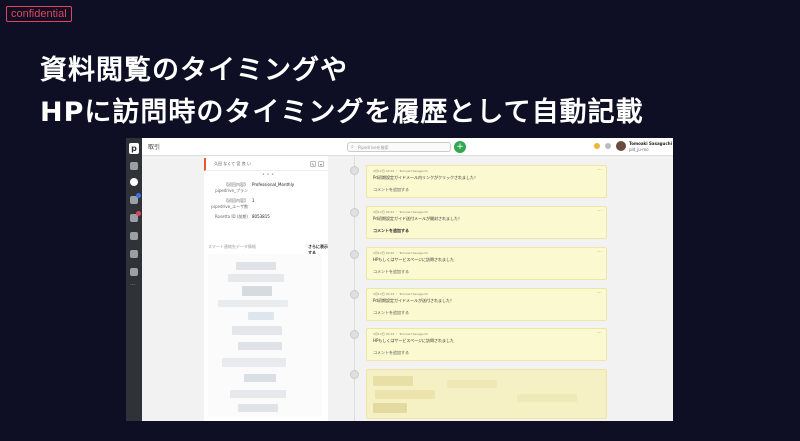 The image size is (800, 441). I want to click on note-message: Pd初期設定ガイドメールが送付されました！, so click(413, 300).